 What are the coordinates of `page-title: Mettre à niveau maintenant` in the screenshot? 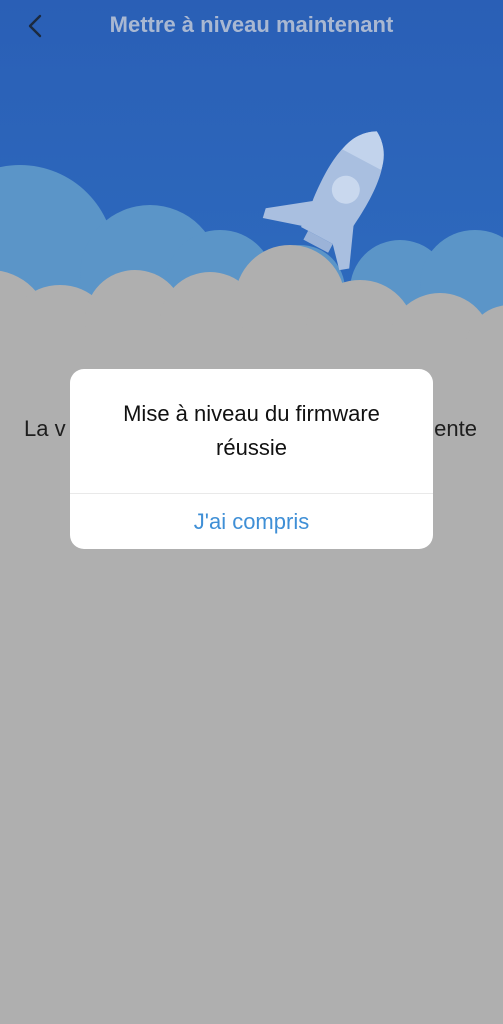 It's located at (251, 24).